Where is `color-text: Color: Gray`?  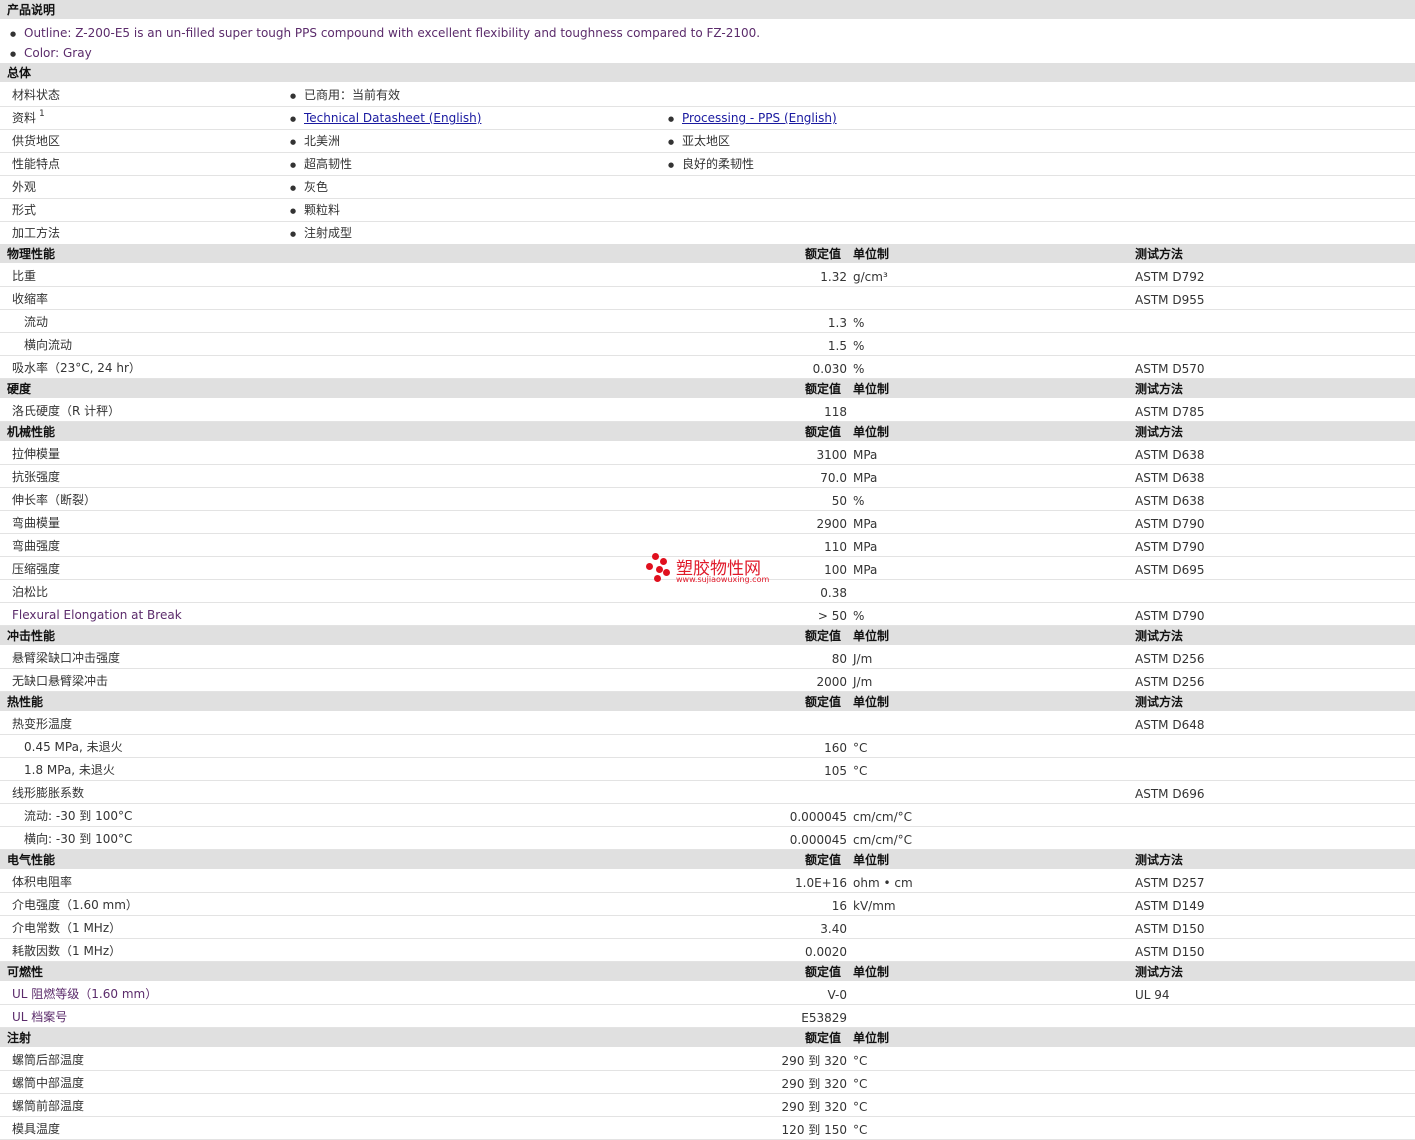 color-text: Color: Gray is located at coordinates (51, 53).